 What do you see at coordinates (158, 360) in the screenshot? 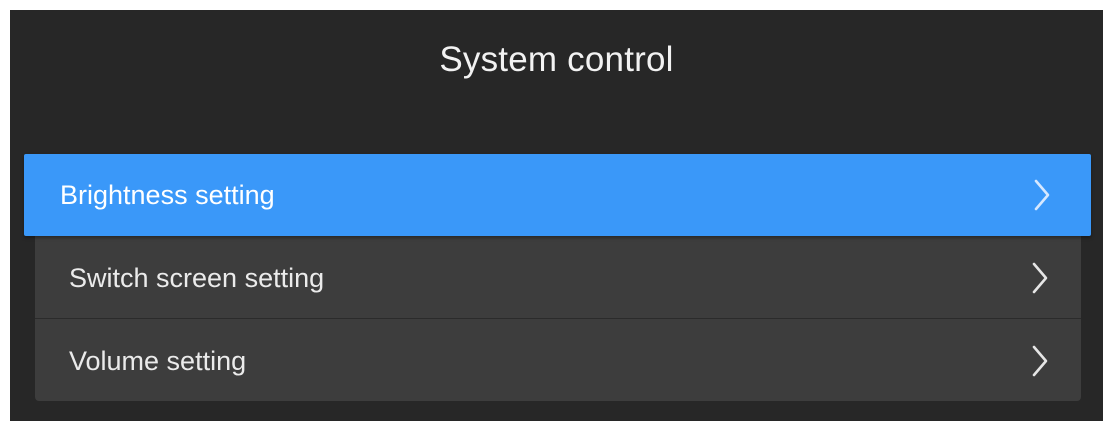
I see `menu-item-label: Volume setting` at bounding box center [158, 360].